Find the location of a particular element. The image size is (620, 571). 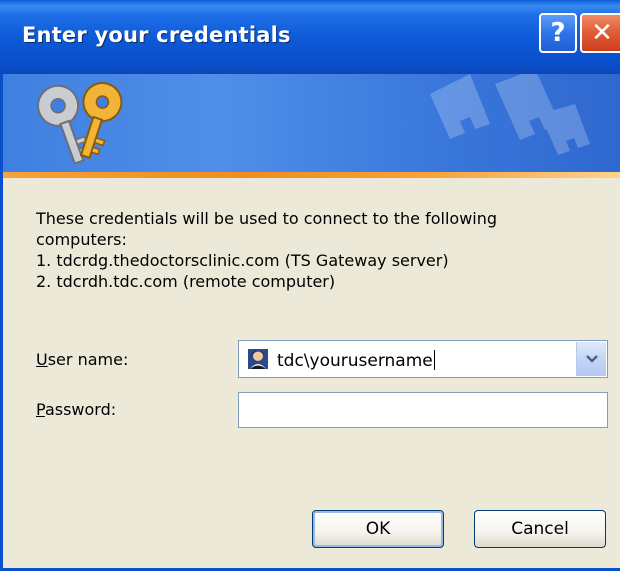

password-label-accelerator: P is located at coordinates (40, 409).